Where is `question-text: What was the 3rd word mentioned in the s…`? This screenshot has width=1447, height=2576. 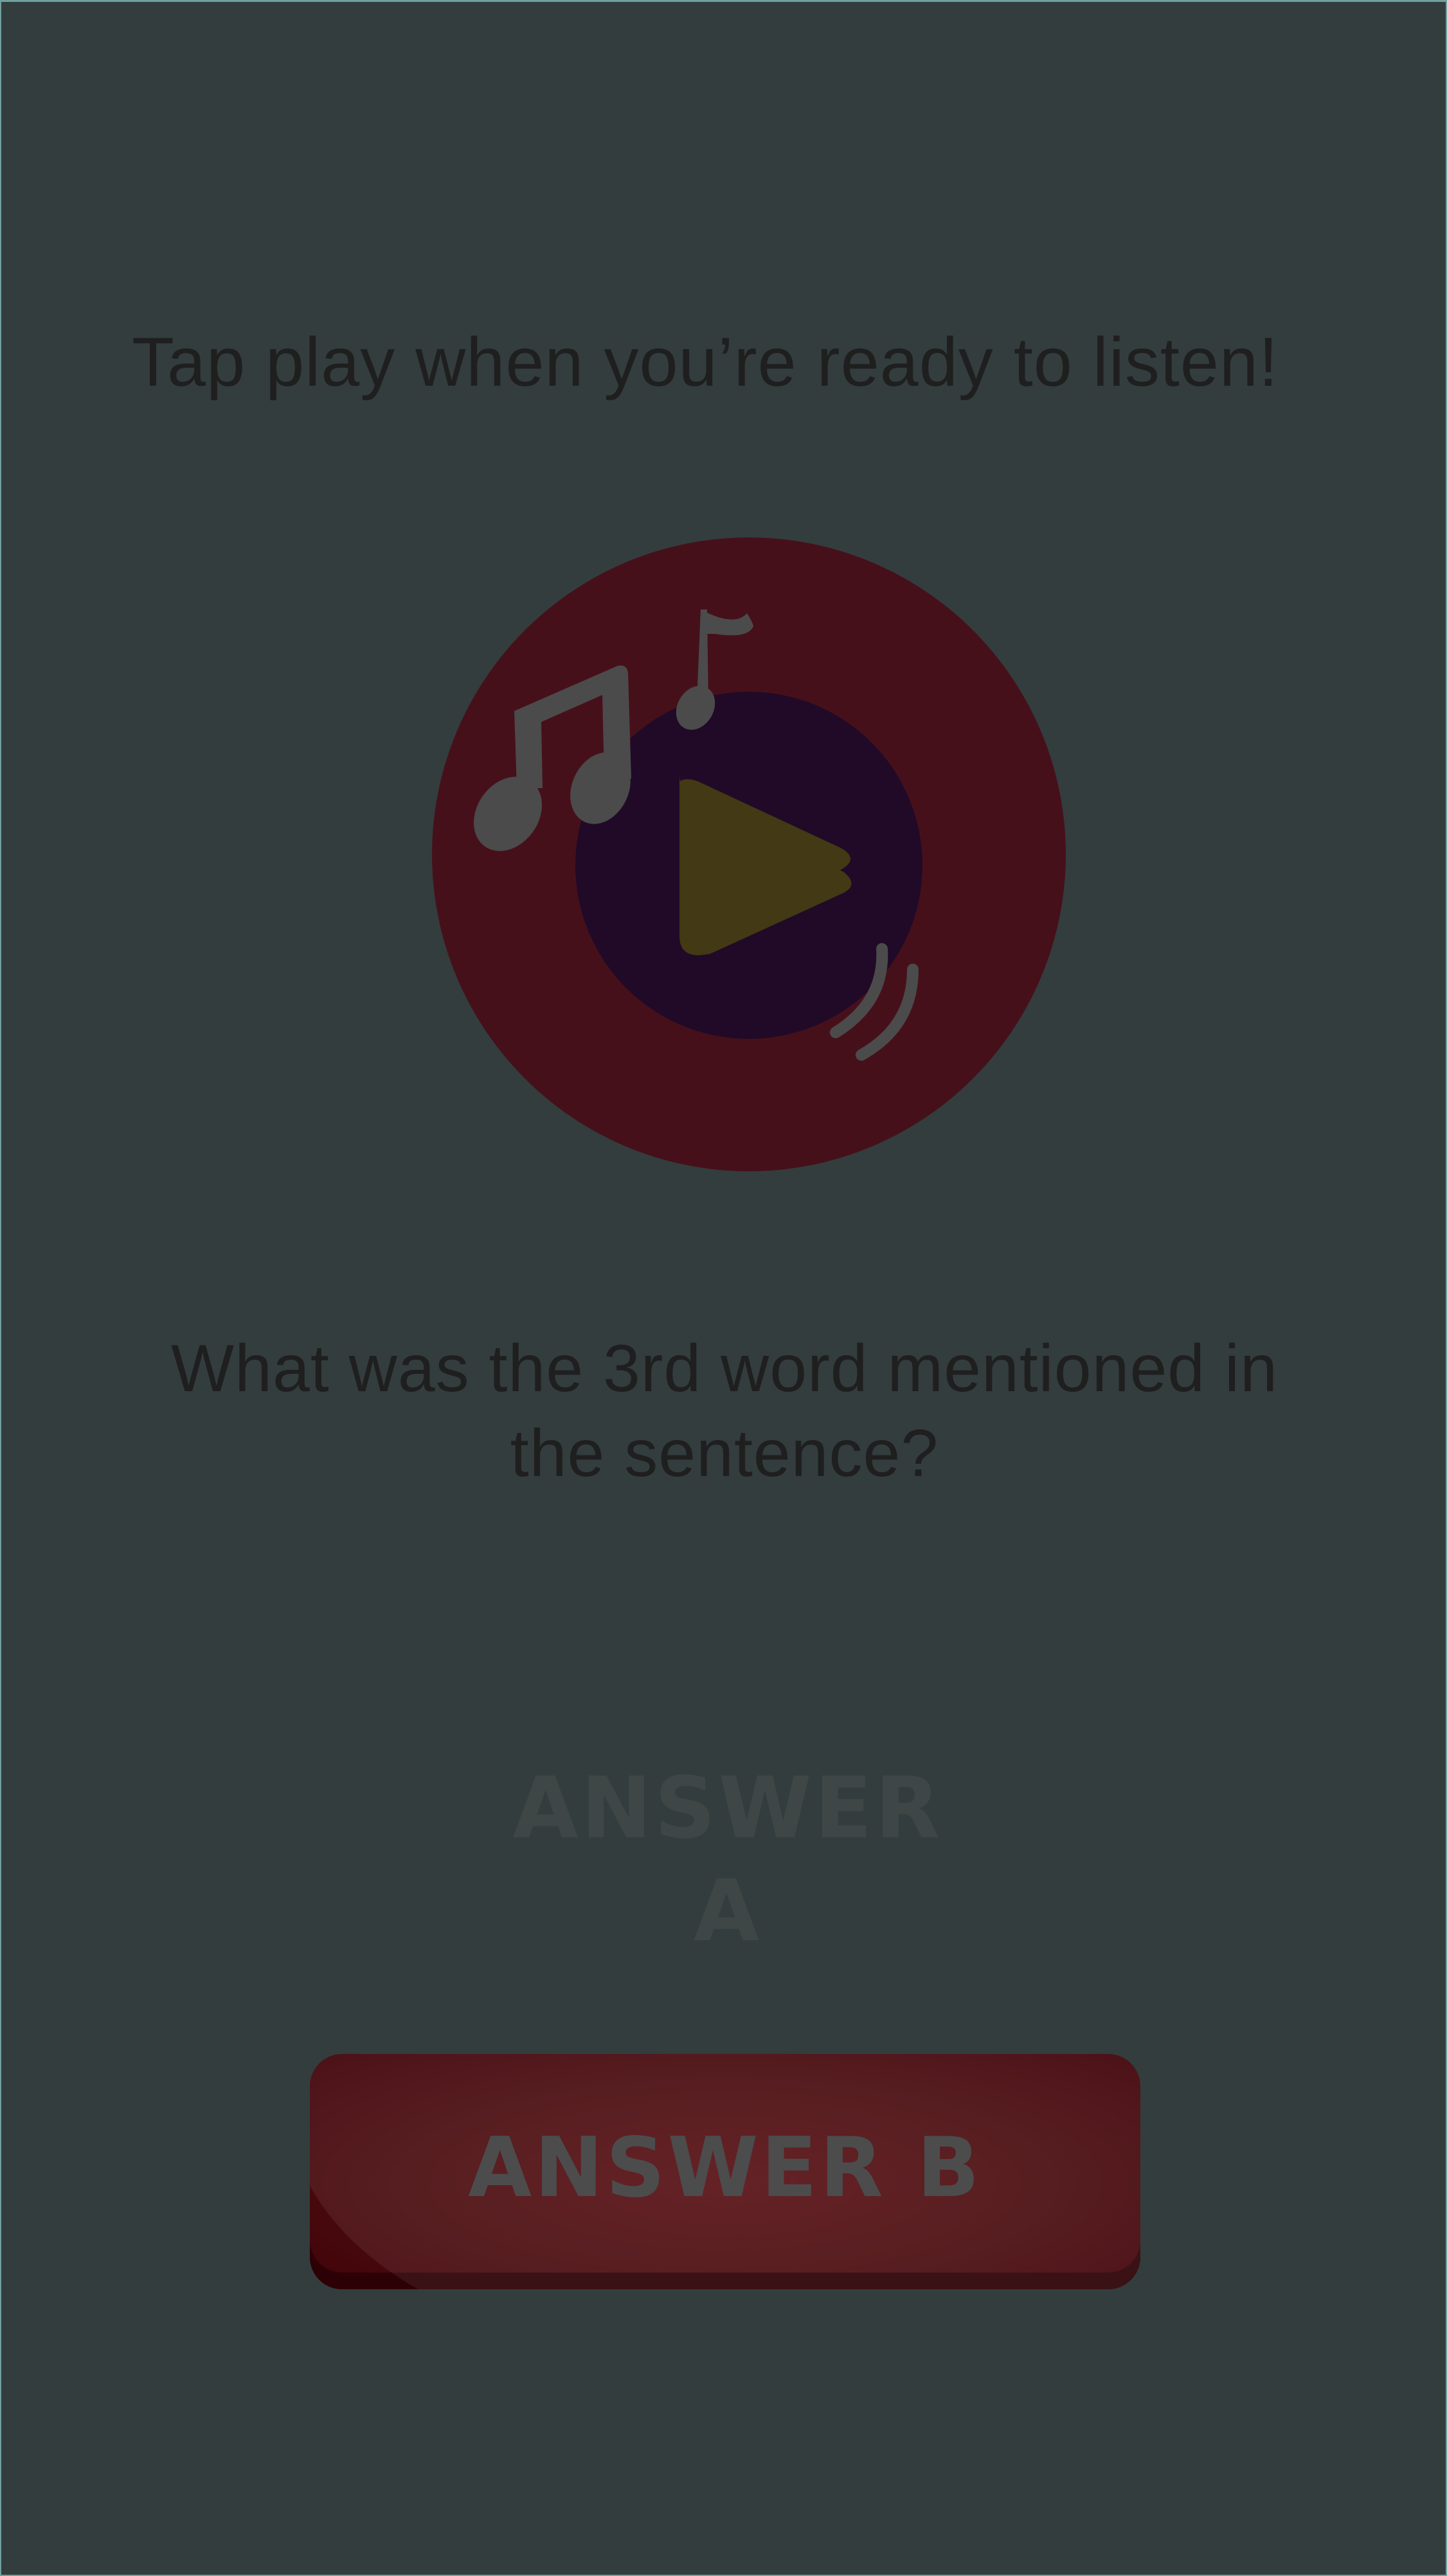
question-text: What was the 3rd word mentioned in the s… is located at coordinates (724, 1411).